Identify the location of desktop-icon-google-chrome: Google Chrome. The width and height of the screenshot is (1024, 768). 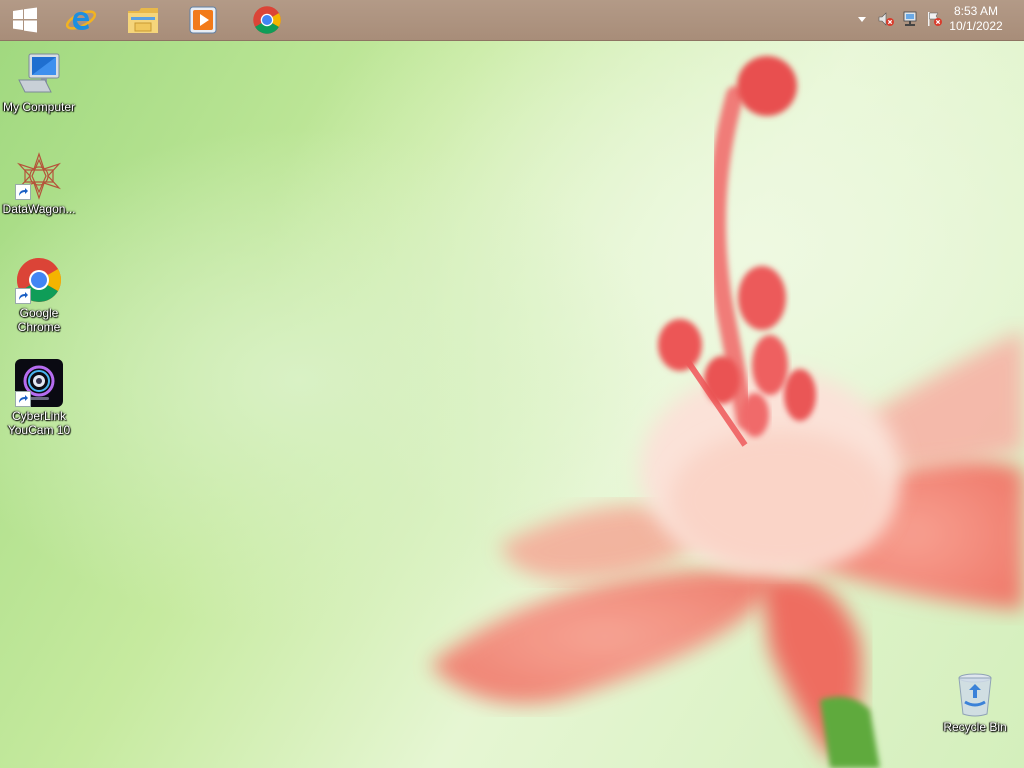
(39, 295).